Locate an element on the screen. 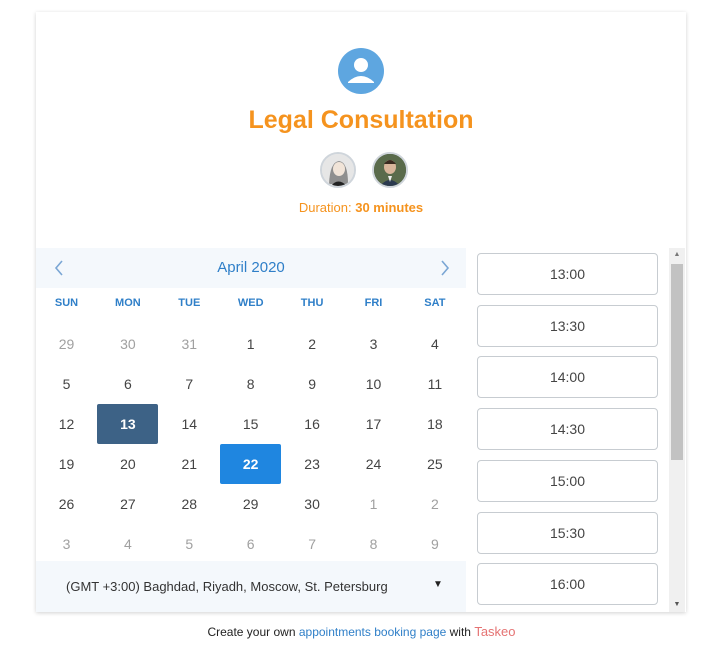 This screenshot has width=723, height=668. scroll-down-icon: ▼ is located at coordinates (677, 605).